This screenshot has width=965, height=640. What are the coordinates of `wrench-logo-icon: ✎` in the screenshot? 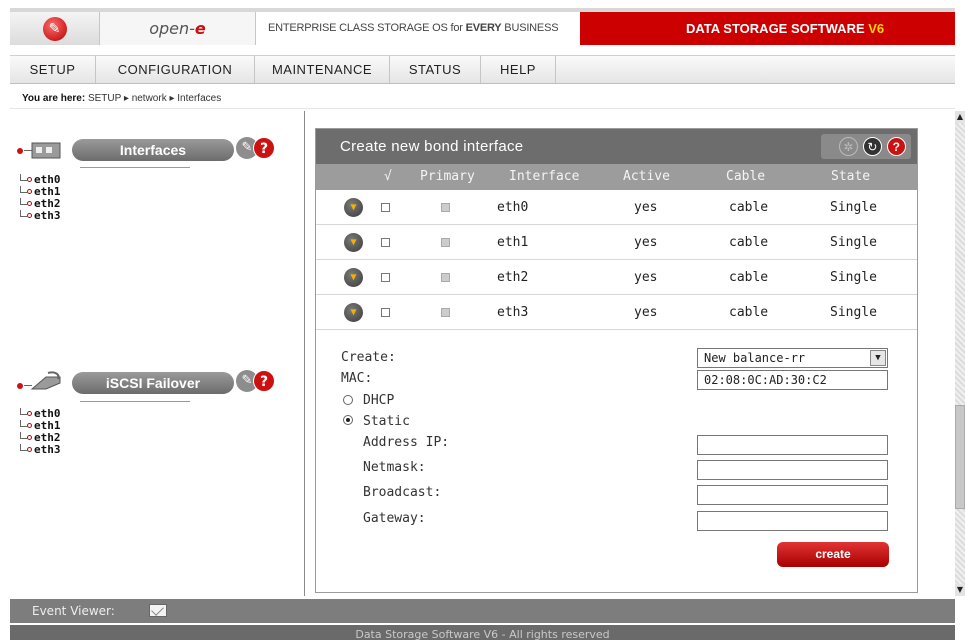 It's located at (54, 28).